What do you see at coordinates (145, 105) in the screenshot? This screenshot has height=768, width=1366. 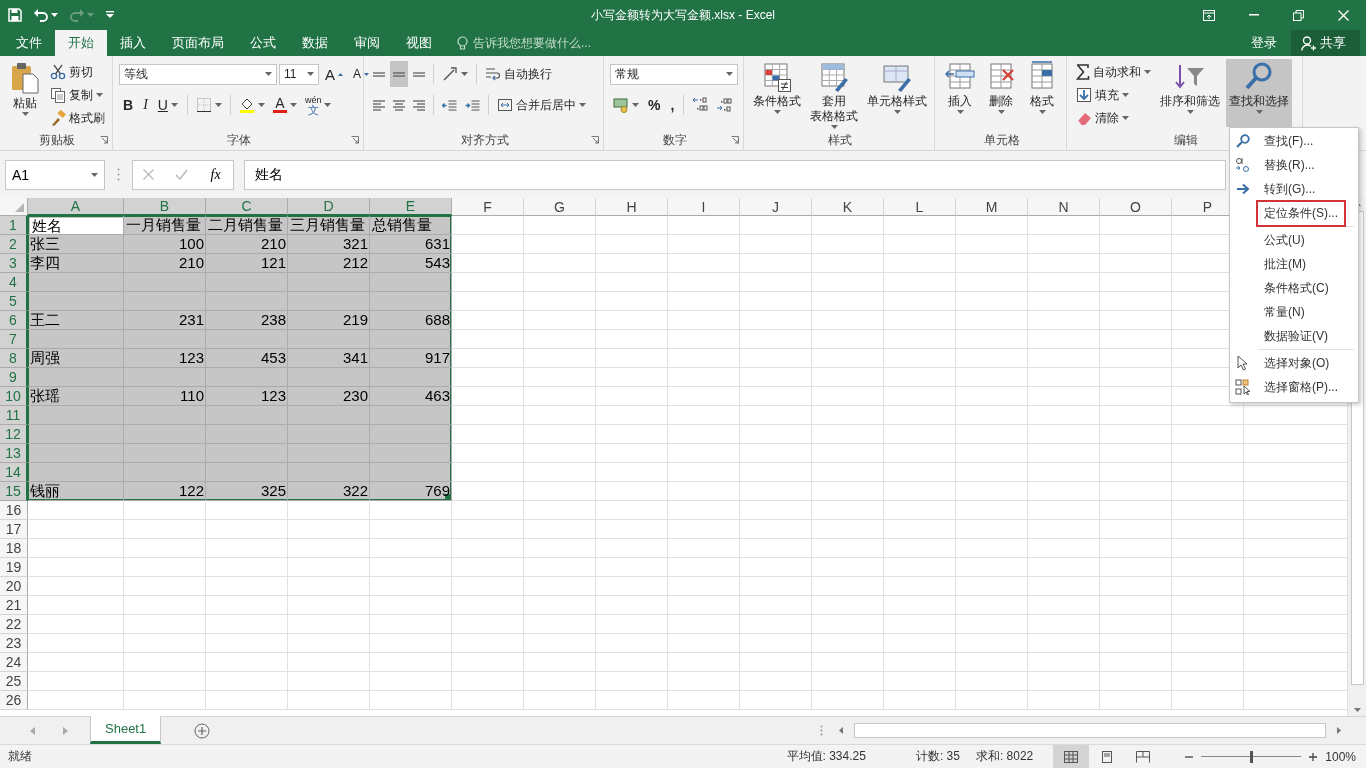 I see `italic-button: I` at bounding box center [145, 105].